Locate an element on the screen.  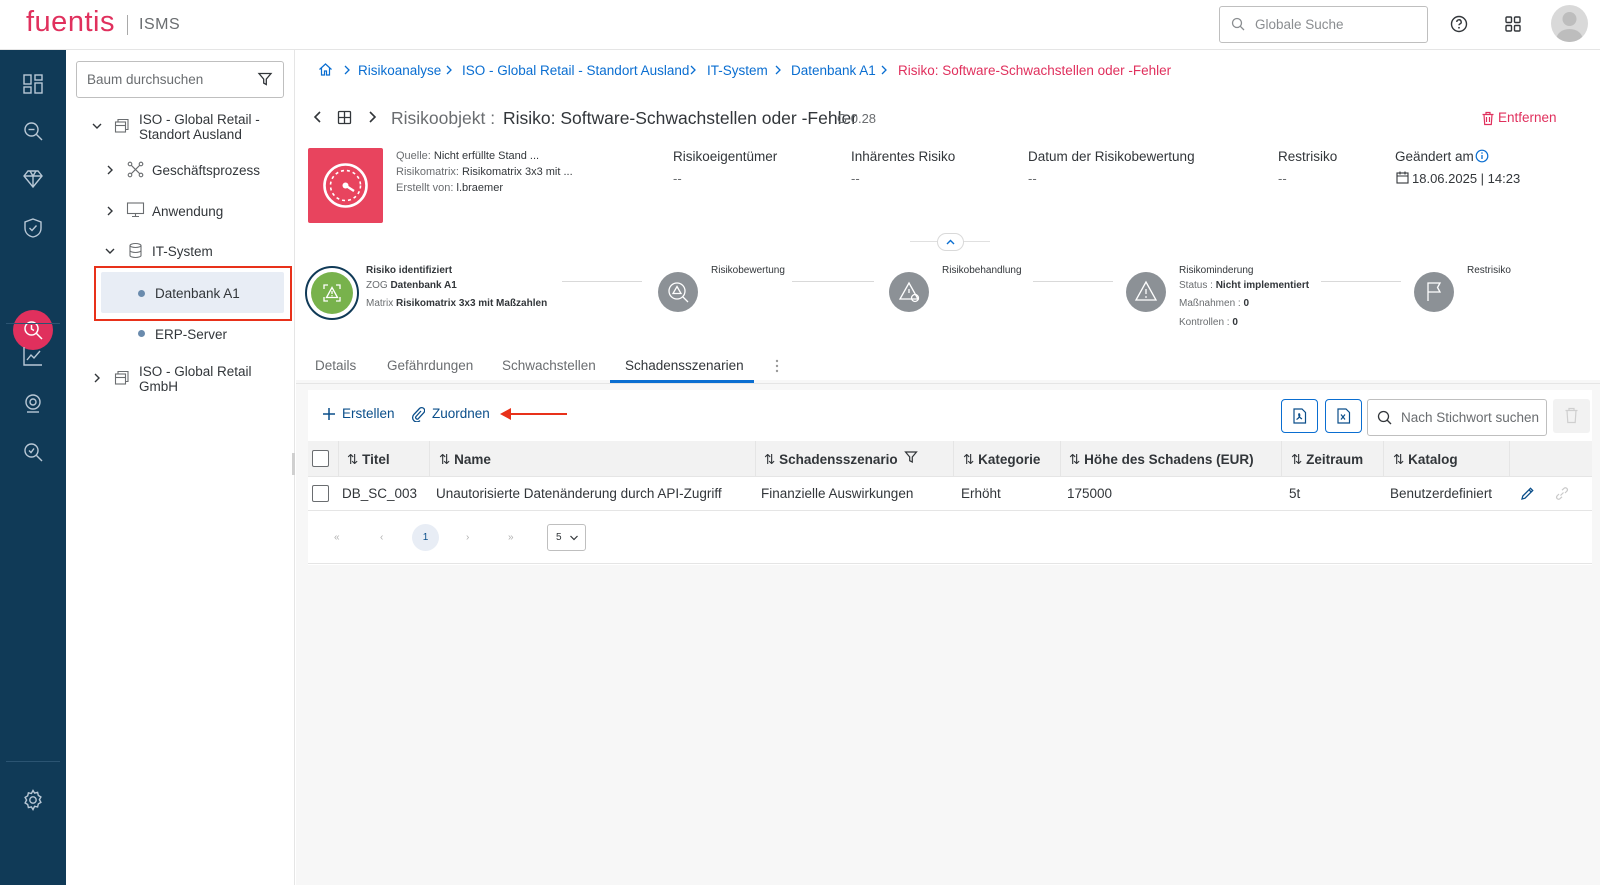
panel-resize-handle is located at coordinates (293, 464).